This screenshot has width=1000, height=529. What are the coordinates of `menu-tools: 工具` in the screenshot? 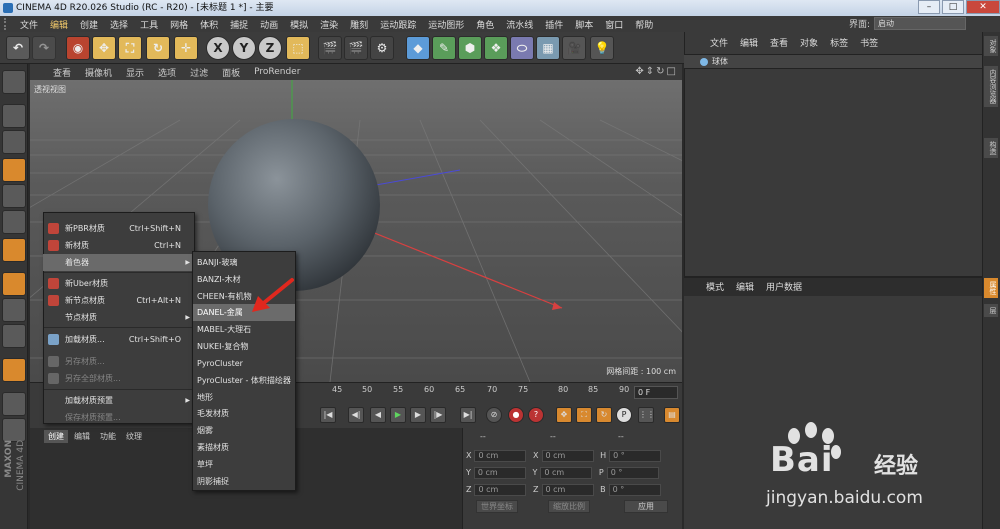 It's located at (149, 24).